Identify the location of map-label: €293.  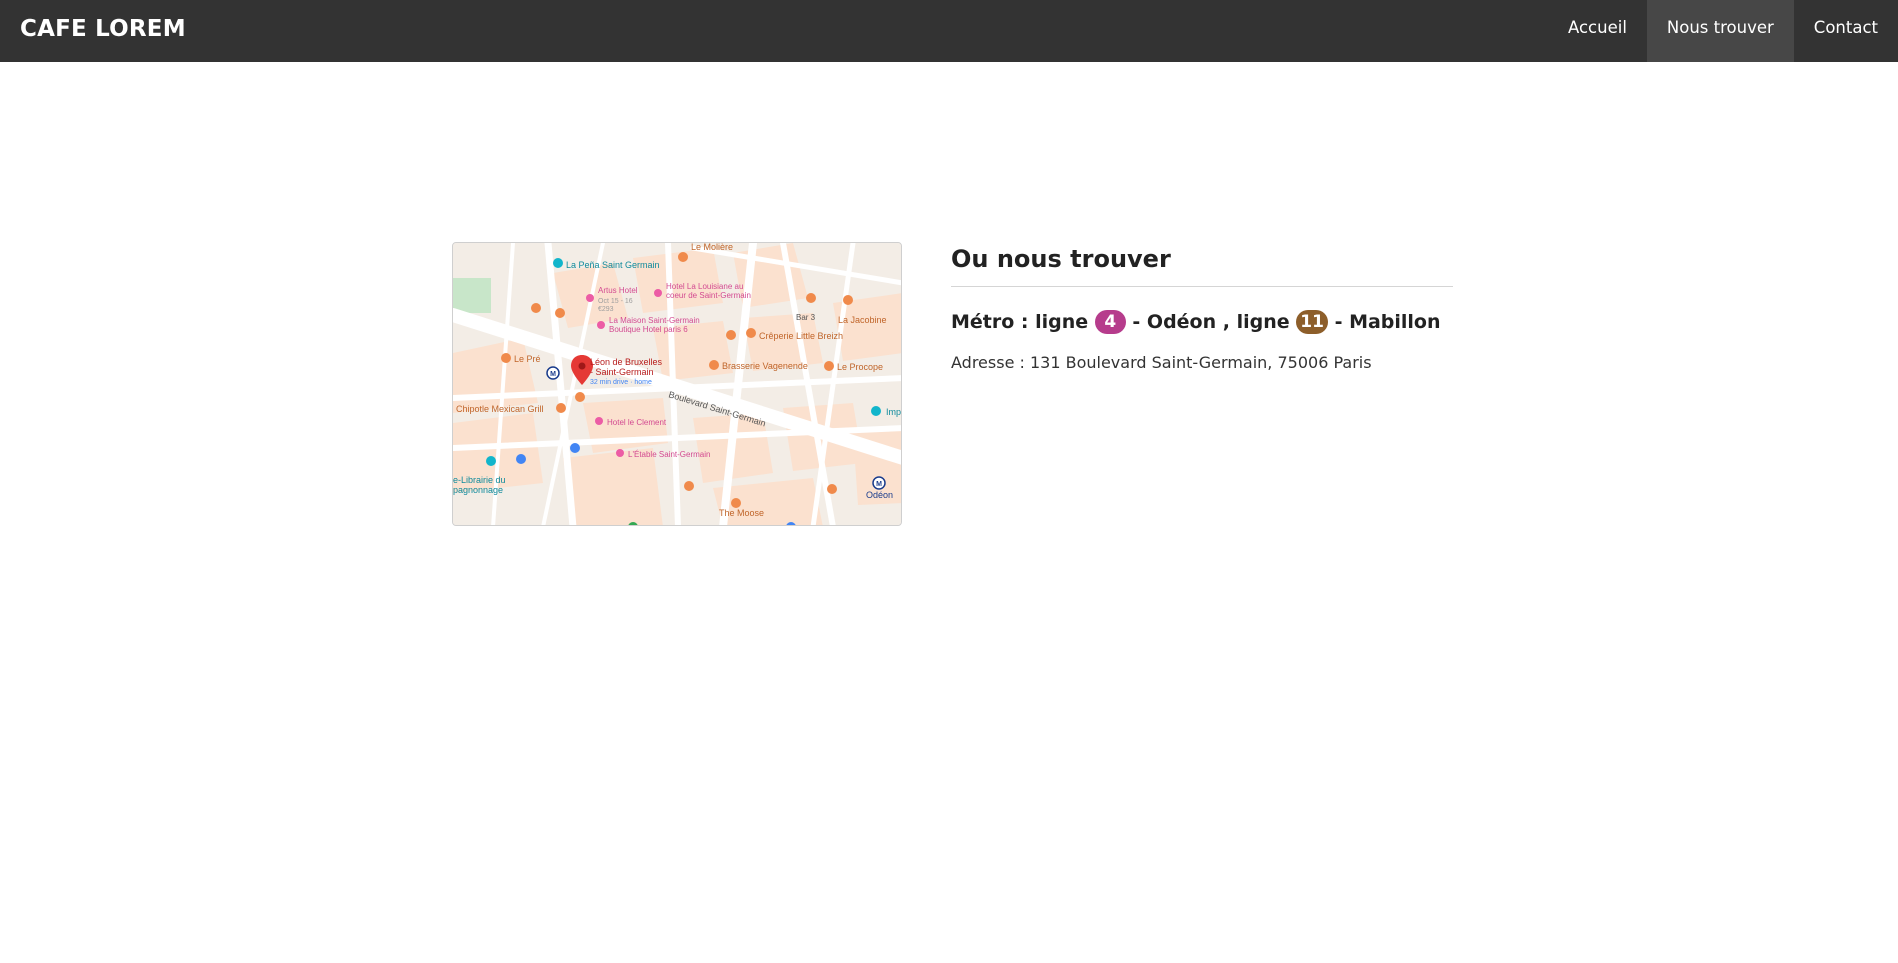
(606, 309).